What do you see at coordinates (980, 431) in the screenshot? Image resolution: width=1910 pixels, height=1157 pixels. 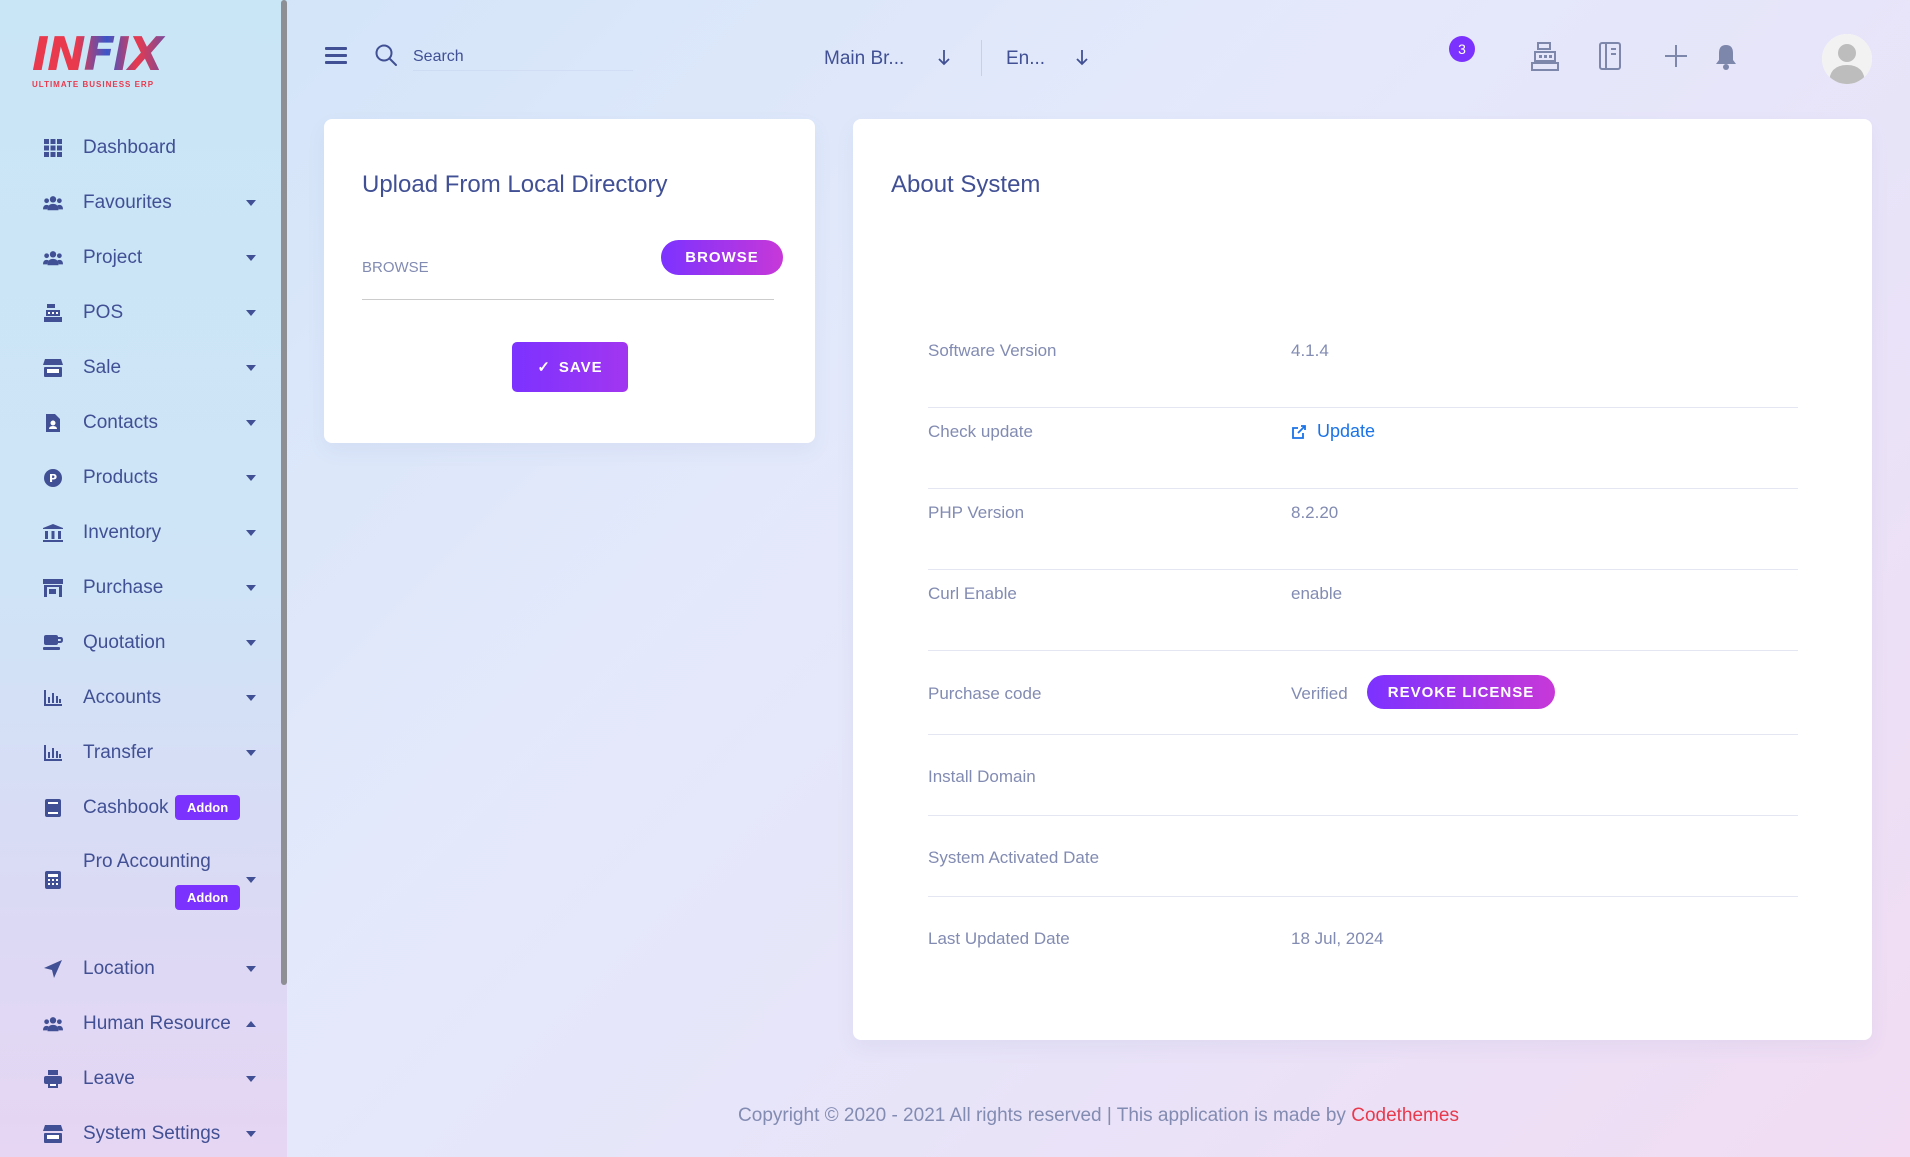 I see `info-key: Check update` at bounding box center [980, 431].